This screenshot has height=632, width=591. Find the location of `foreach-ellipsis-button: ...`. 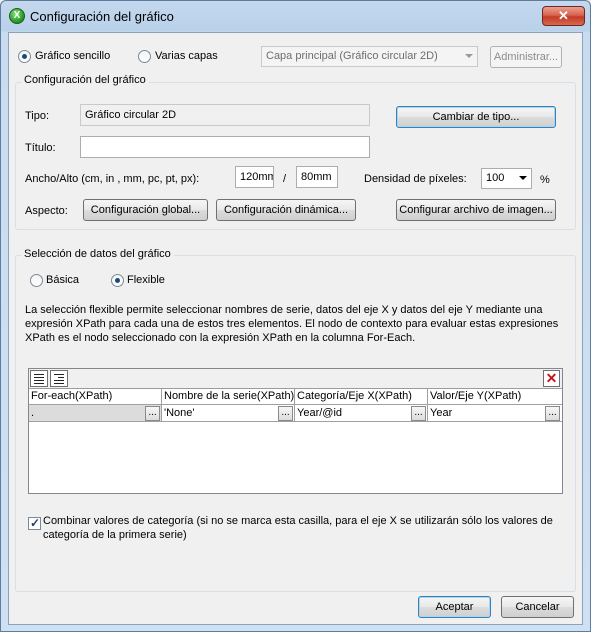

foreach-ellipsis-button: ... is located at coordinates (152, 413).